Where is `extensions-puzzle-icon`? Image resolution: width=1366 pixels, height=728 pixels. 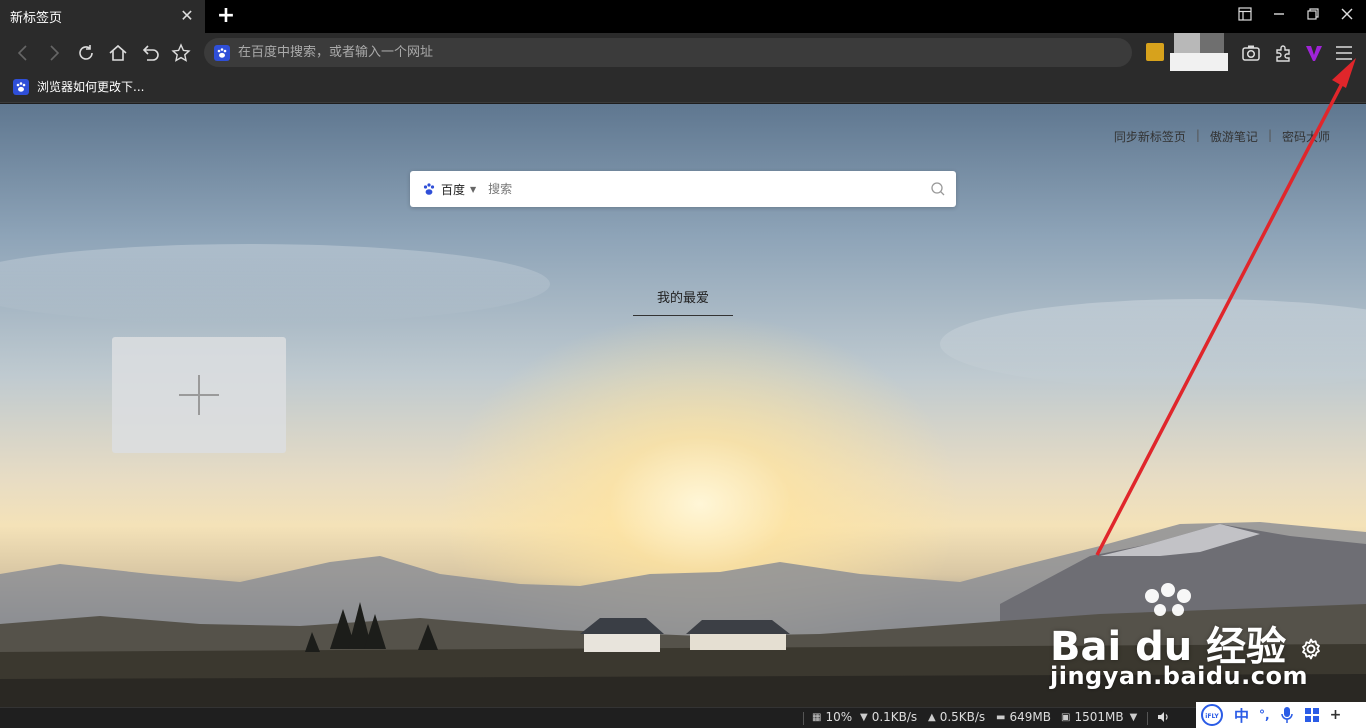 extensions-puzzle-icon is located at coordinates (1283, 53).